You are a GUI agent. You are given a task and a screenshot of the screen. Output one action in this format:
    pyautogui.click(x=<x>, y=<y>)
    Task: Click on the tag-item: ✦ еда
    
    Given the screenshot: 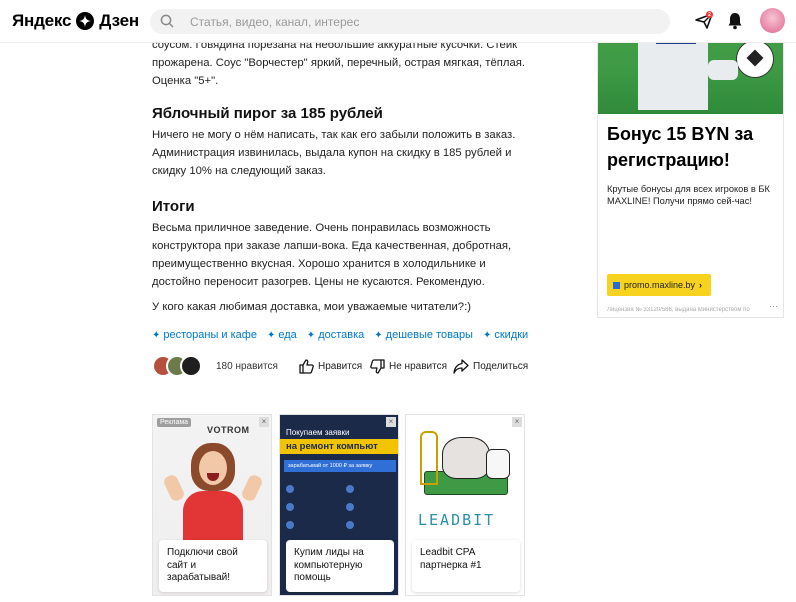 What is the action you would take?
    pyautogui.click(x=282, y=335)
    